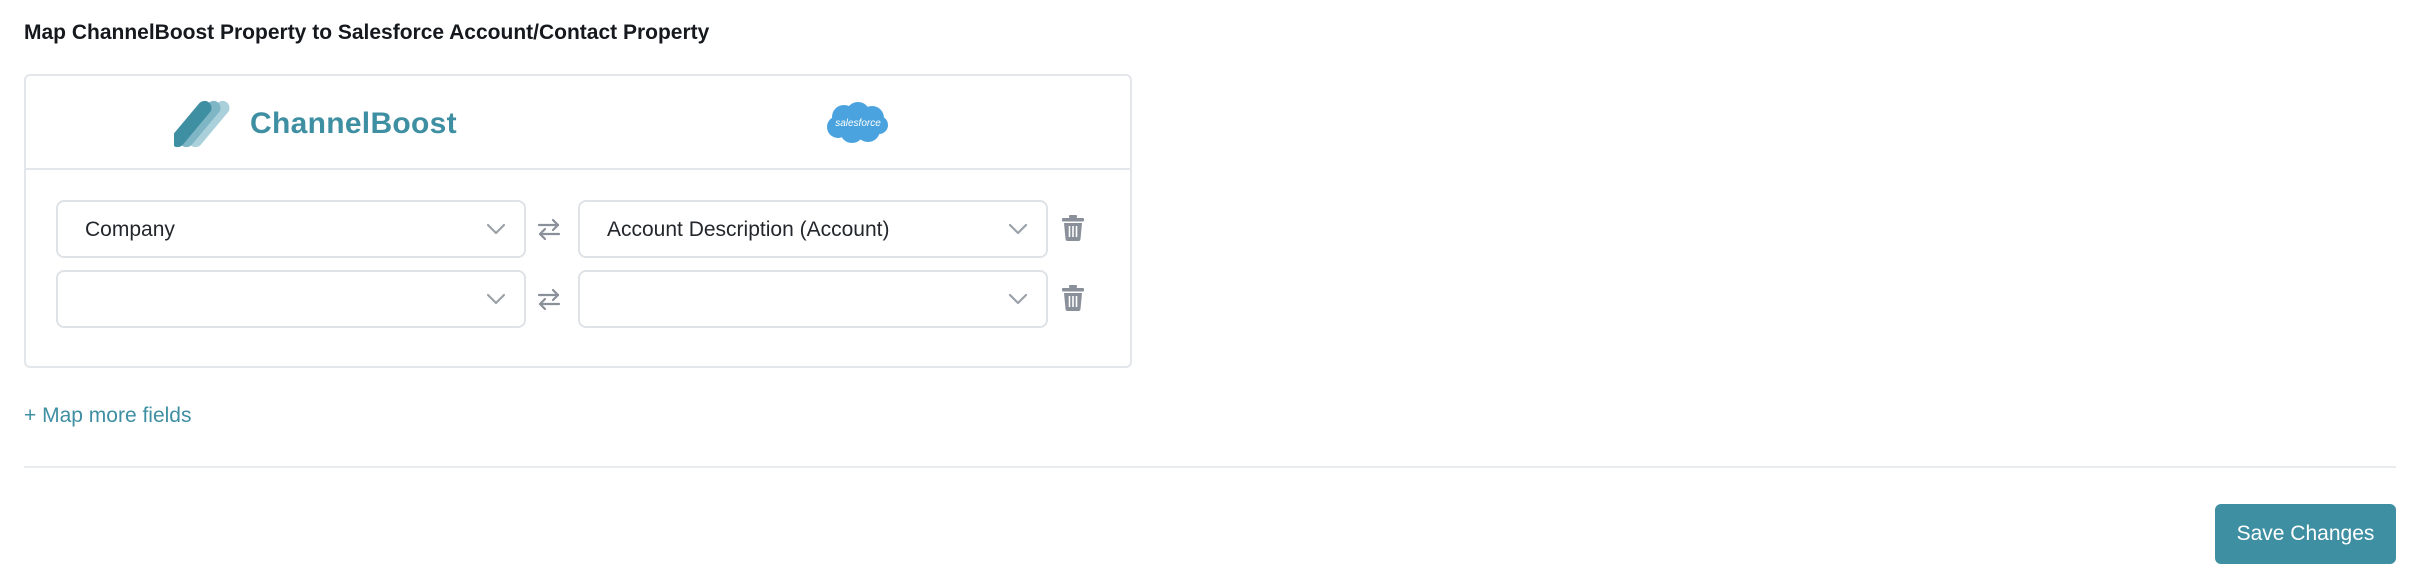 The width and height of the screenshot is (2420, 584). Describe the element at coordinates (2305, 534) in the screenshot. I see `save-changes-button: Save Changes` at that location.